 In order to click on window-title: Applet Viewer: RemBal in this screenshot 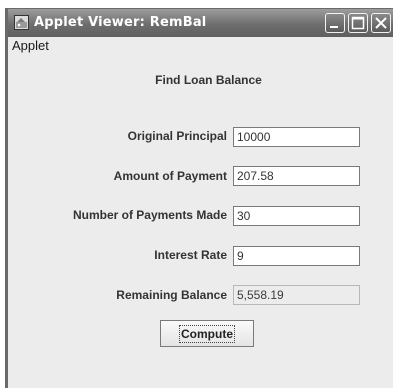, I will do `click(120, 22)`.